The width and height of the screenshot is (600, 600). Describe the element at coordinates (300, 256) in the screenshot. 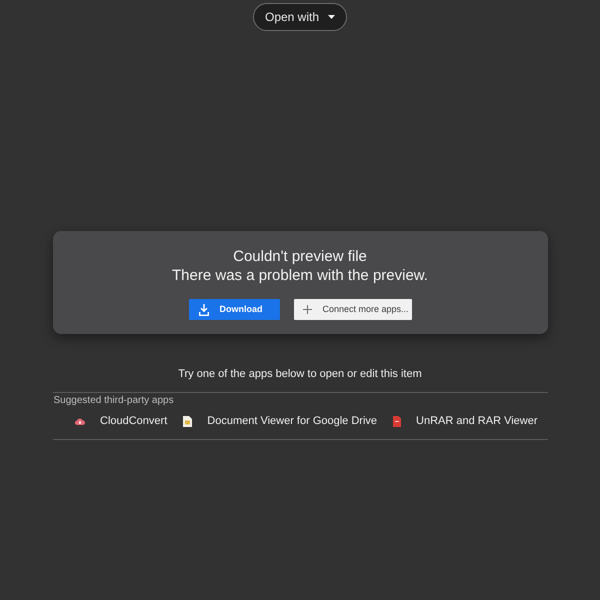

I see `error-title: Couldn't preview file` at that location.